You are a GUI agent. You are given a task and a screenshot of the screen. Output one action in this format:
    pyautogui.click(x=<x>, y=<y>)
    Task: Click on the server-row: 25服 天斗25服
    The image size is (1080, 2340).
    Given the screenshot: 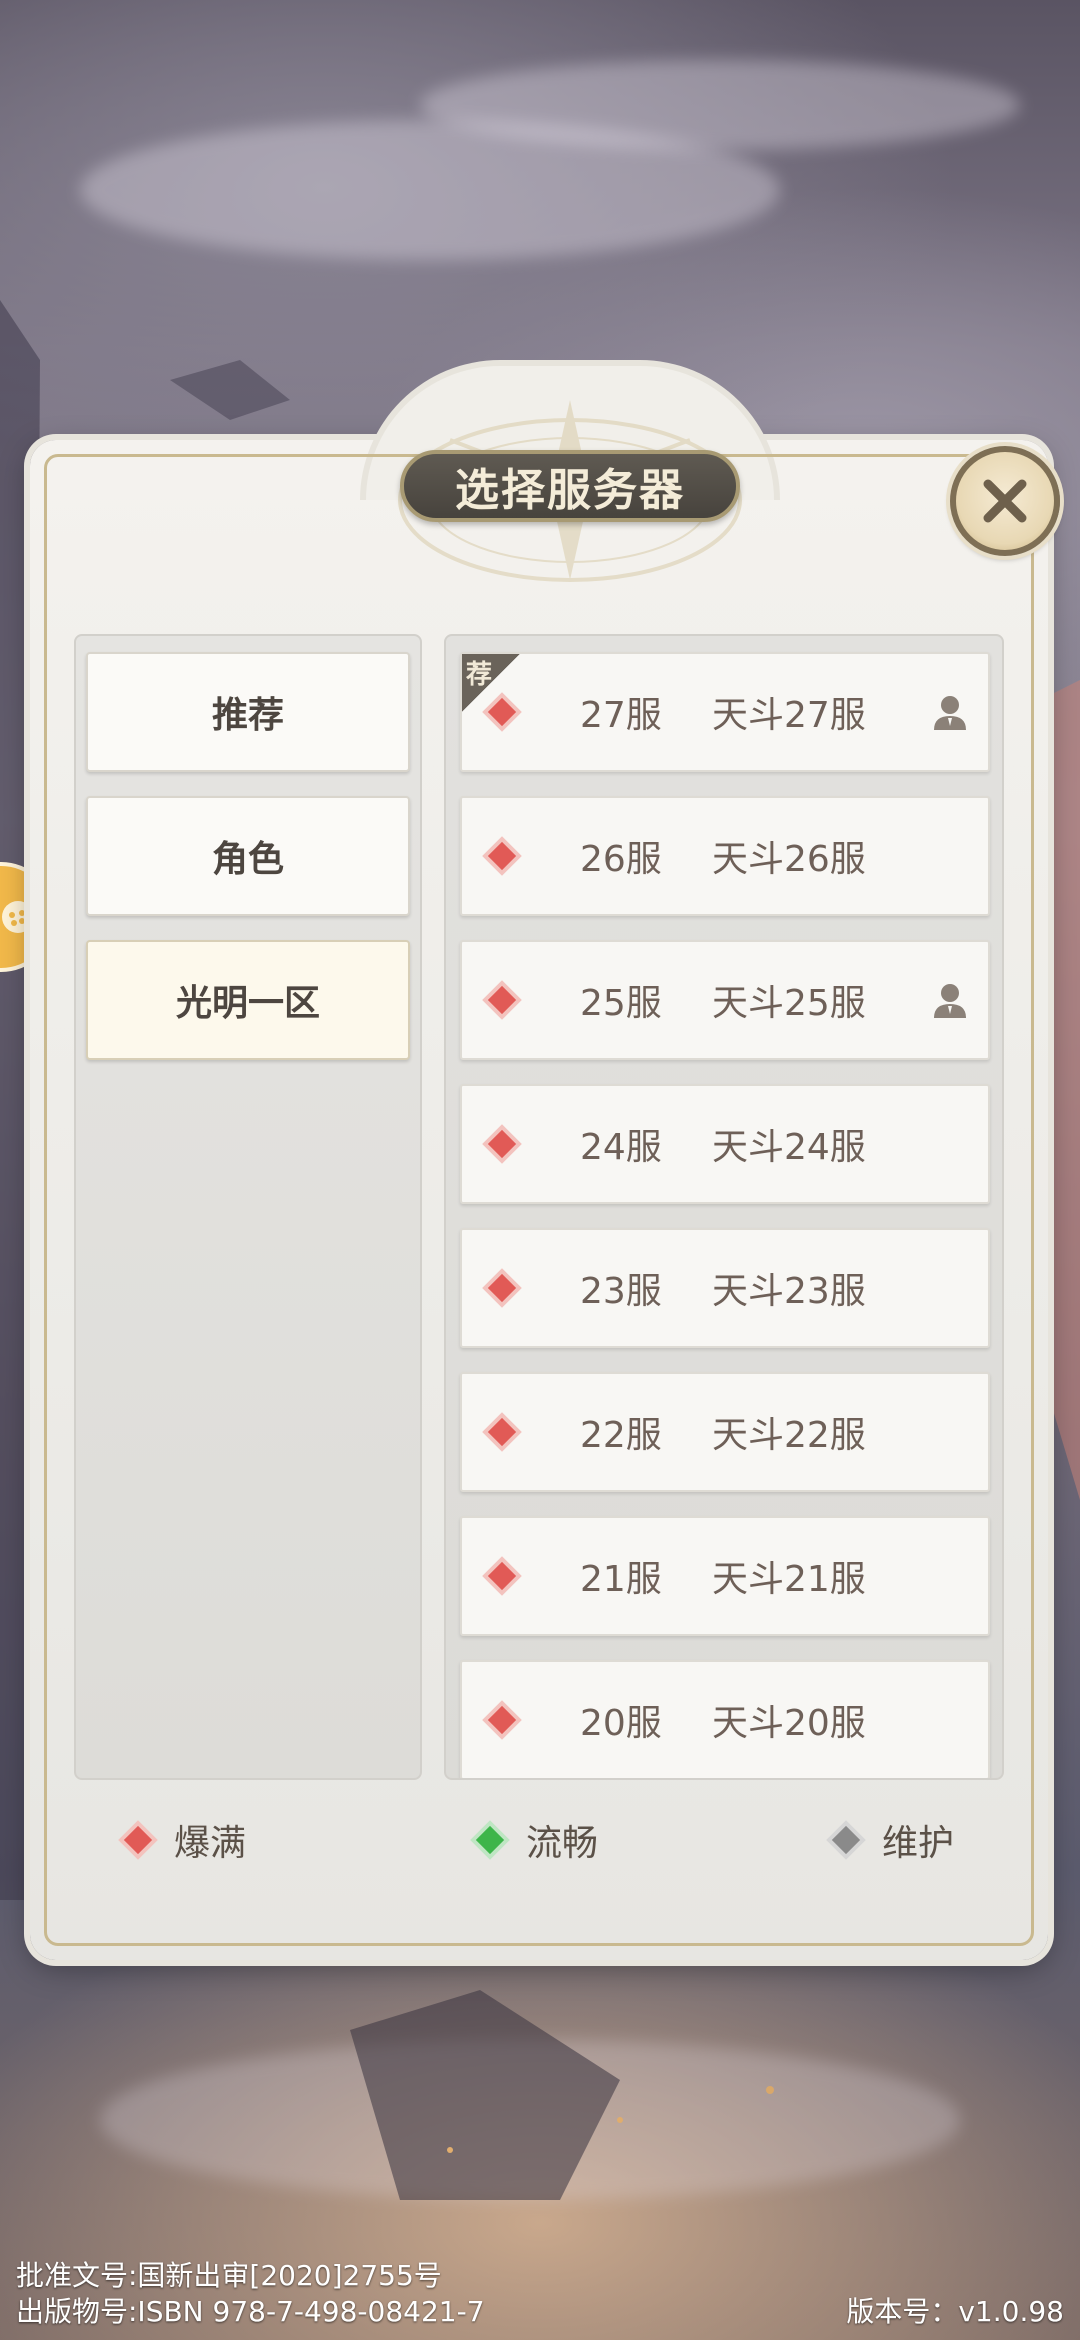 What is the action you would take?
    pyautogui.click(x=725, y=1000)
    